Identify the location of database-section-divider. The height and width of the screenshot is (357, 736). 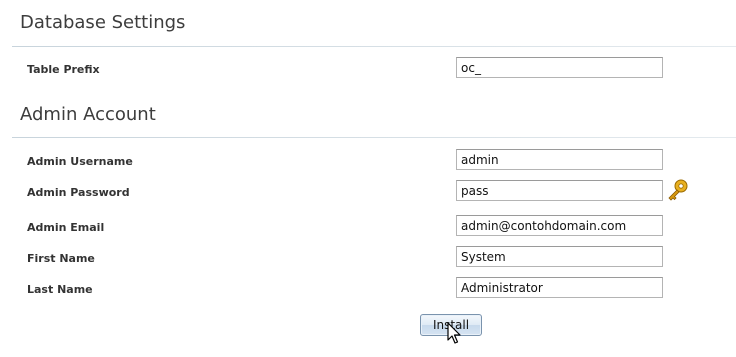
(374, 46).